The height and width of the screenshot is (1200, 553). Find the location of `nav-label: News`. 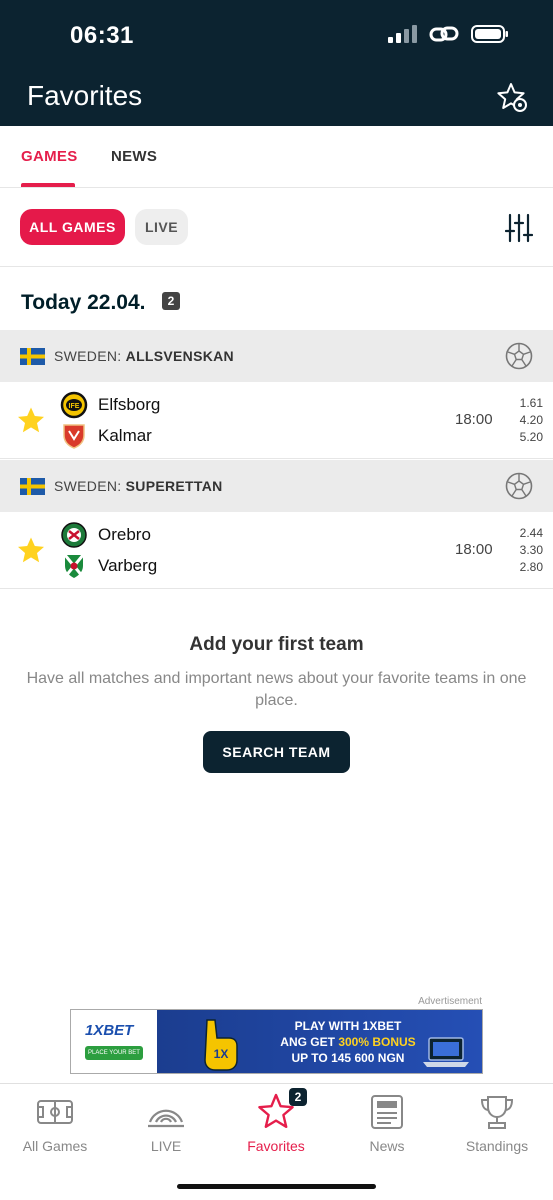

nav-label: News is located at coordinates (387, 1146).